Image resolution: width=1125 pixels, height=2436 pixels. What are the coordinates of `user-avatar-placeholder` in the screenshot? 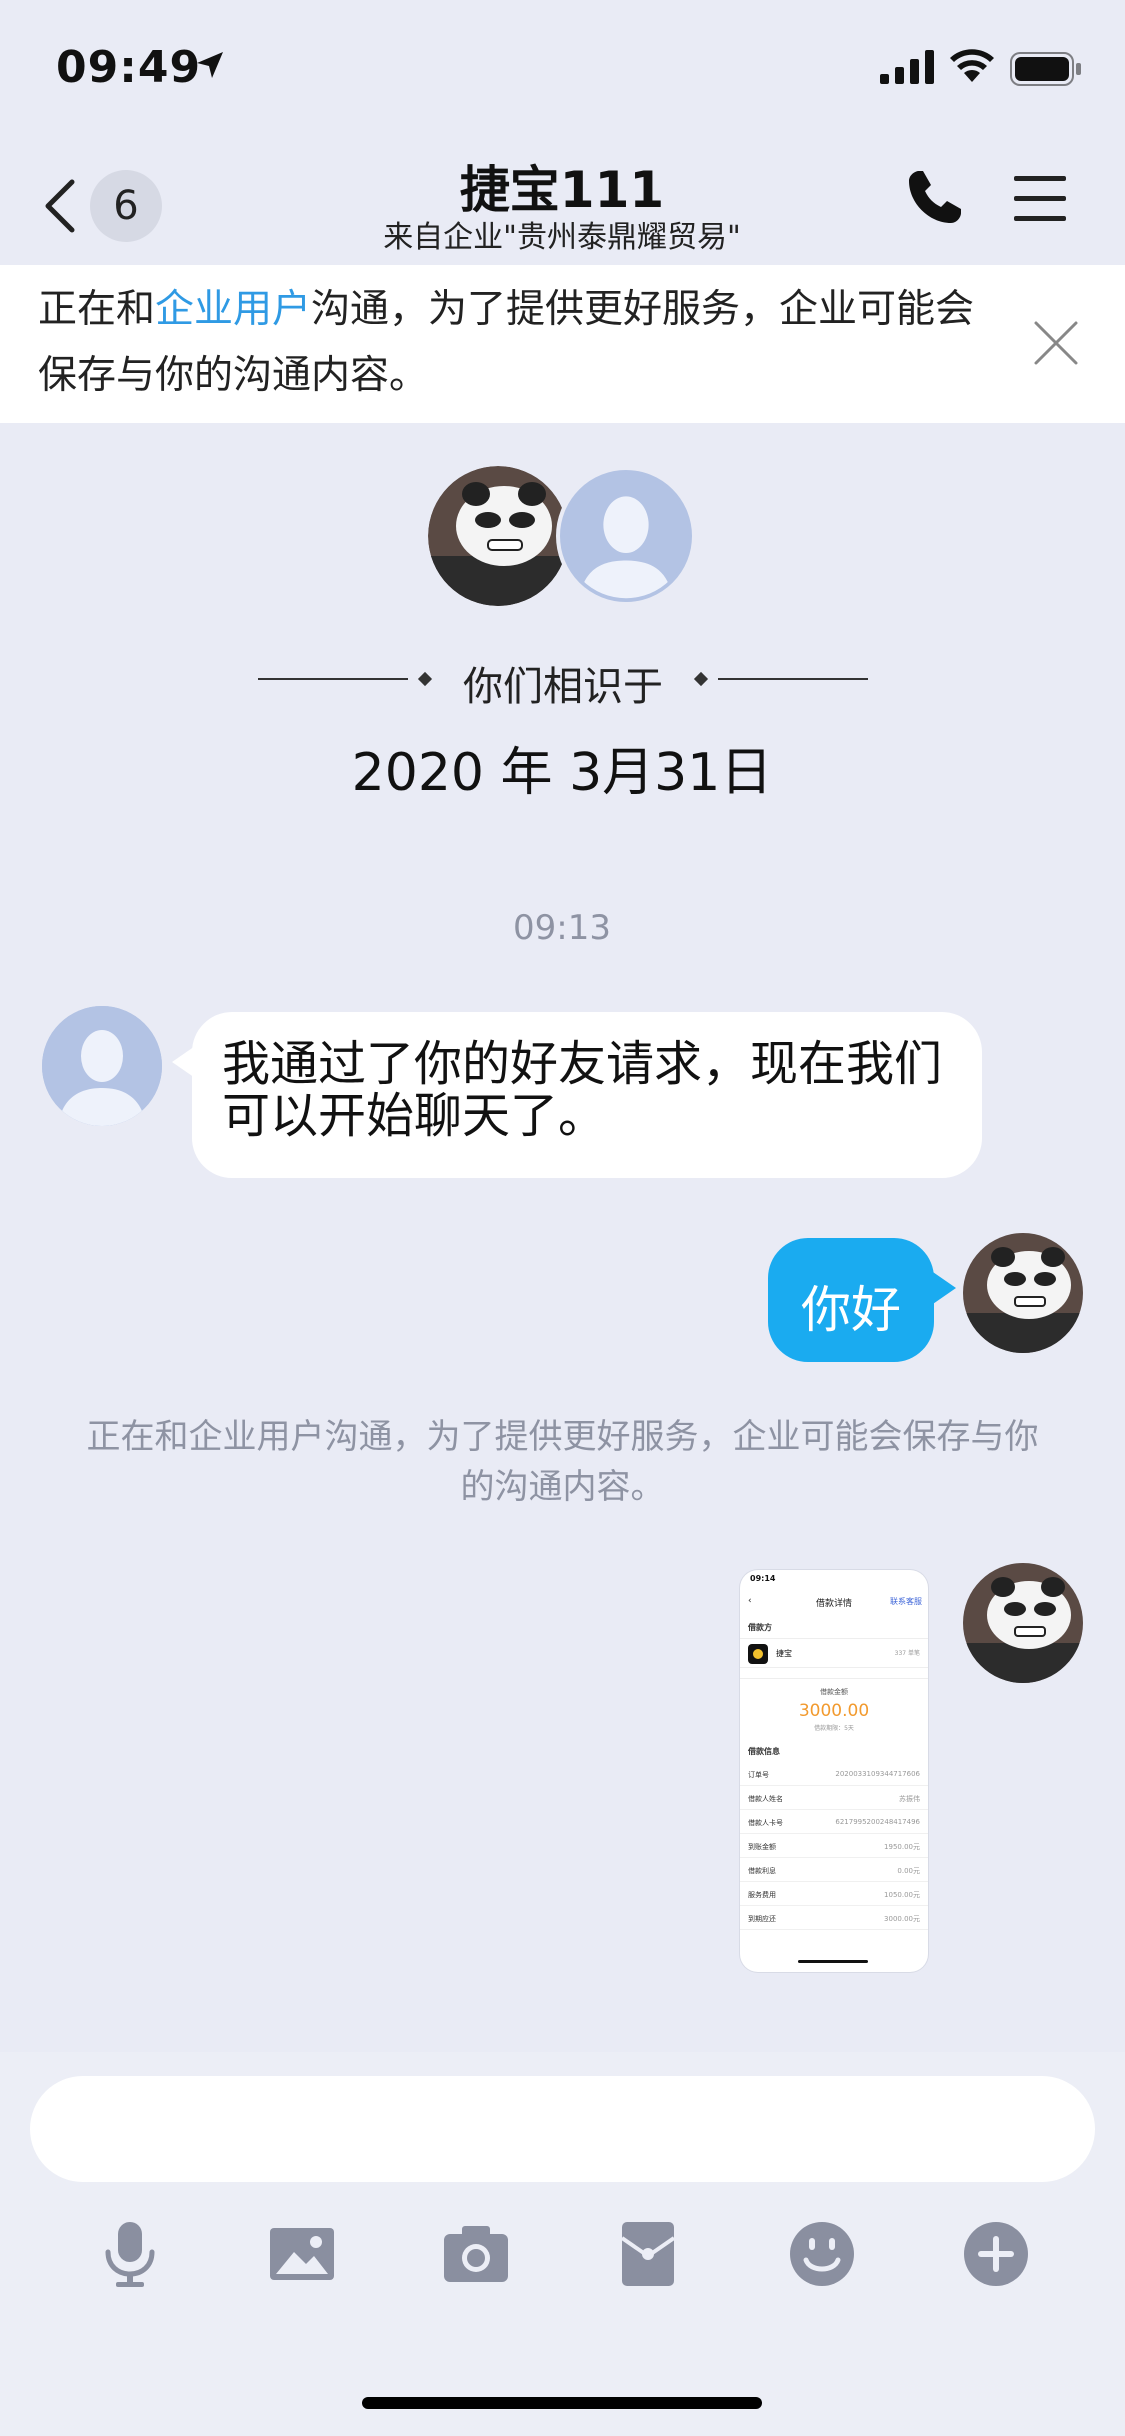 It's located at (626, 536).